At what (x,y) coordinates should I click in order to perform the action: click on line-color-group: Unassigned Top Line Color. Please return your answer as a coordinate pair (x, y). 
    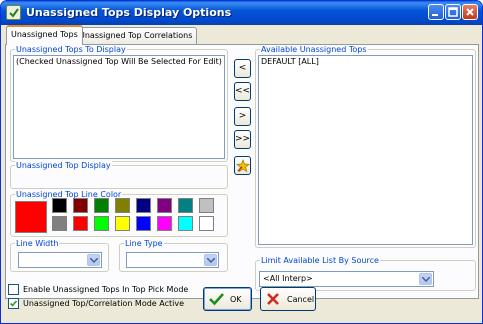
    Looking at the image, I should click on (119, 213).